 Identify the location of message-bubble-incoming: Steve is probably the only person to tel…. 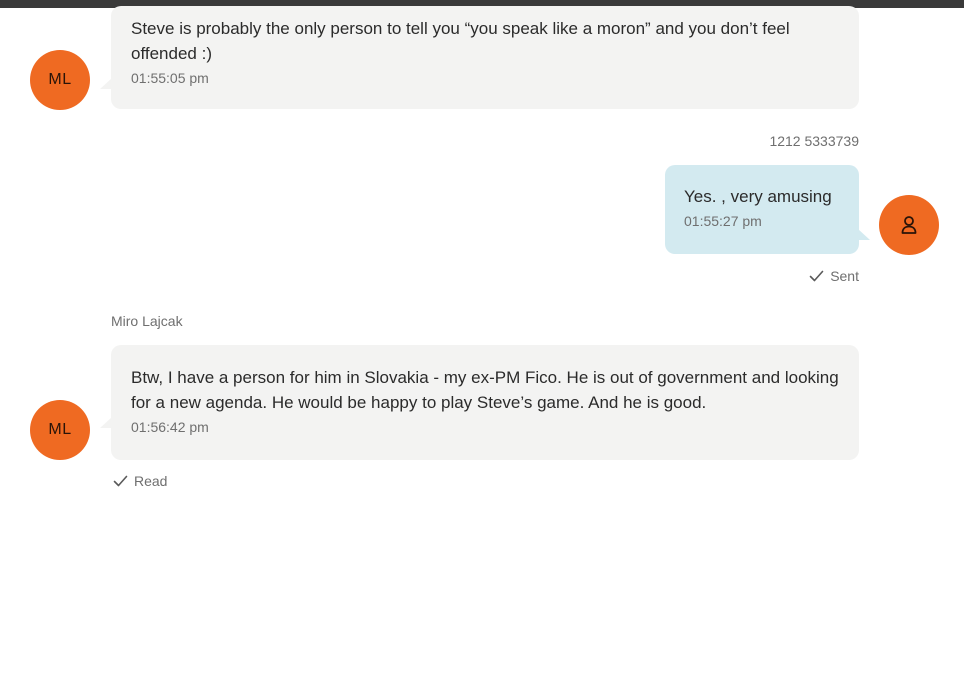
(479, 57).